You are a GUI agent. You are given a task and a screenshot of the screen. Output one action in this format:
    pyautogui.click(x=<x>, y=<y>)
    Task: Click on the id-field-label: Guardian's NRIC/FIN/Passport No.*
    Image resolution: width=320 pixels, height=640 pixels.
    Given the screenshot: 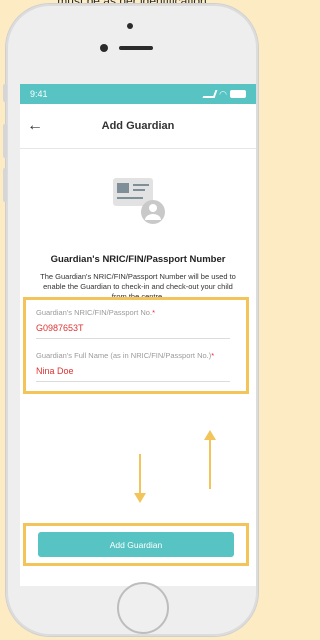 What is the action you would take?
    pyautogui.click(x=95, y=312)
    